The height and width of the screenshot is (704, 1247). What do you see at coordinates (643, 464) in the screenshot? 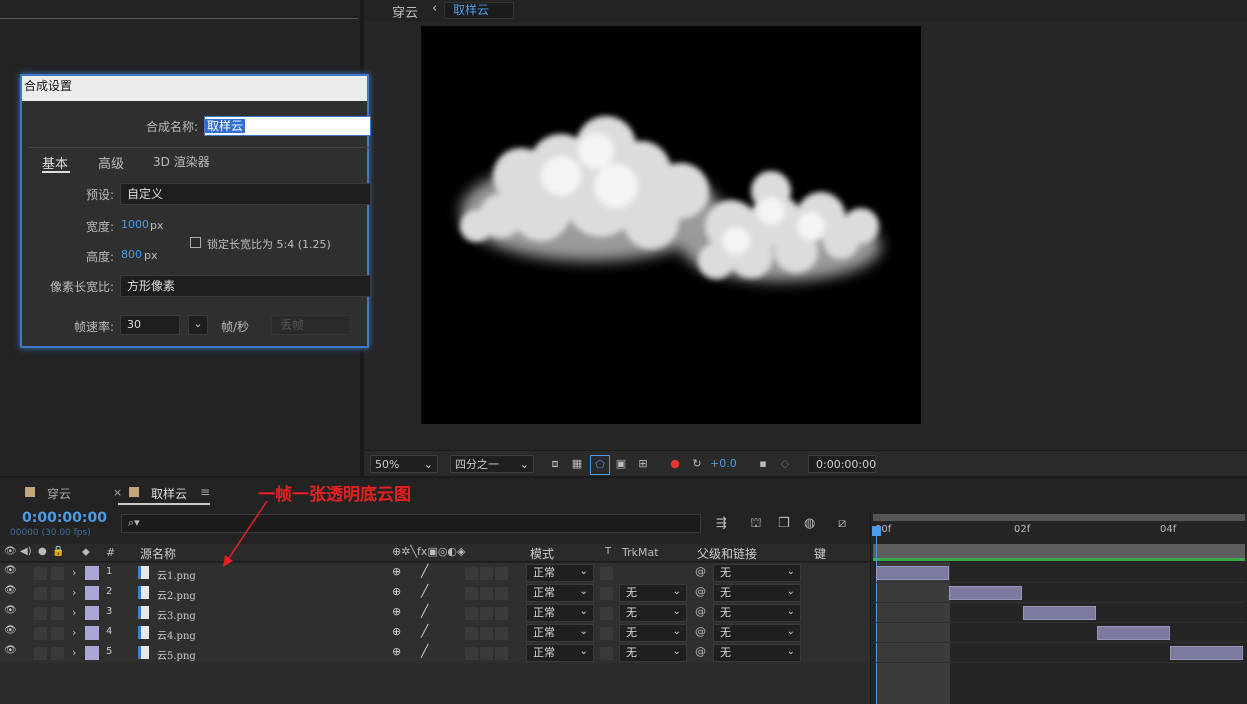
I see `guides-icon: ⊞` at bounding box center [643, 464].